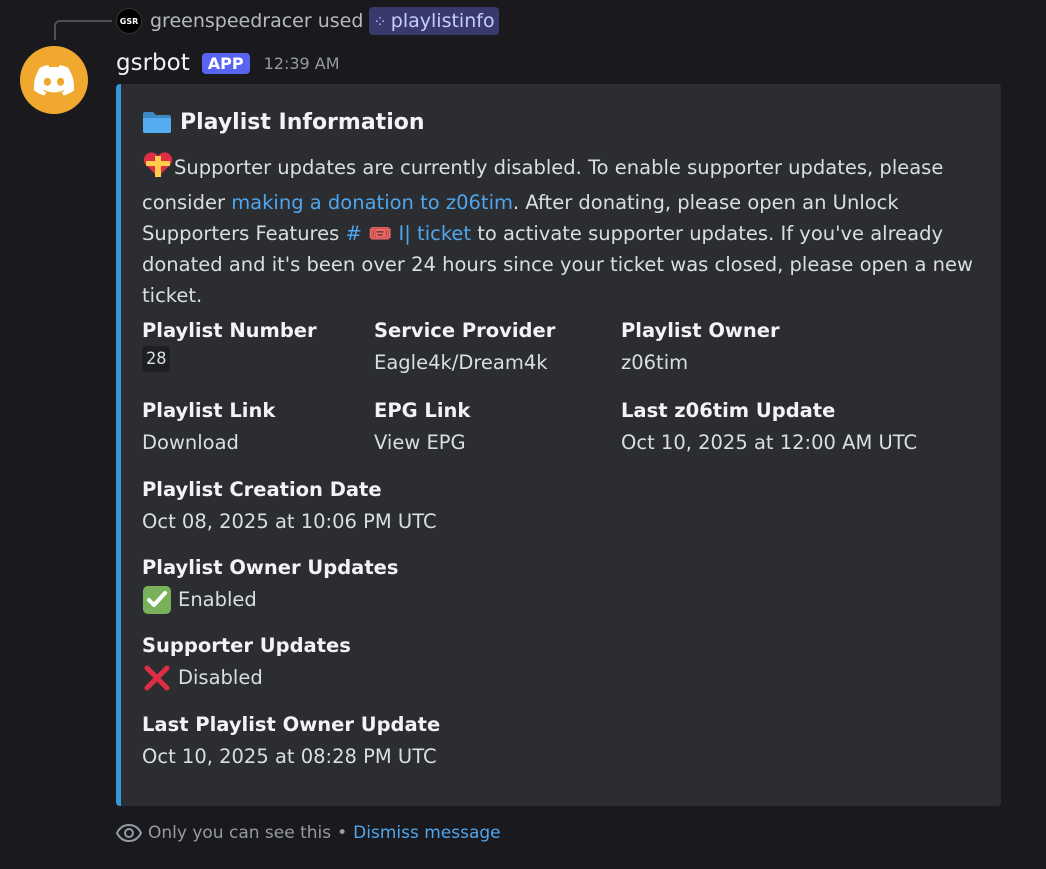 The image size is (1046, 869). What do you see at coordinates (157, 678) in the screenshot?
I see `cross-mark-icon` at bounding box center [157, 678].